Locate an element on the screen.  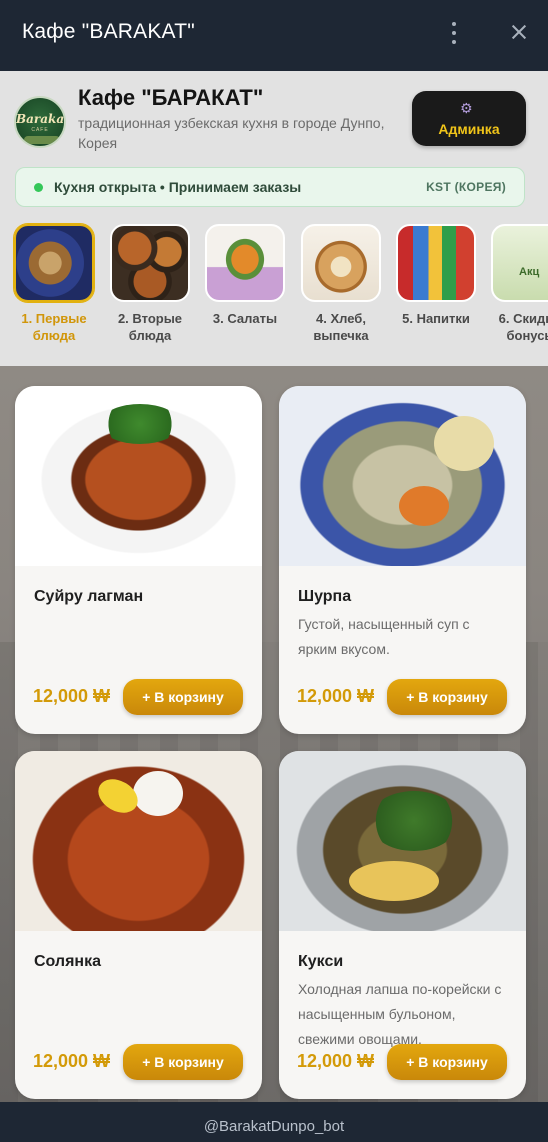
category-main-courses: 2. Вторые блюда is located at coordinates (150, 287).